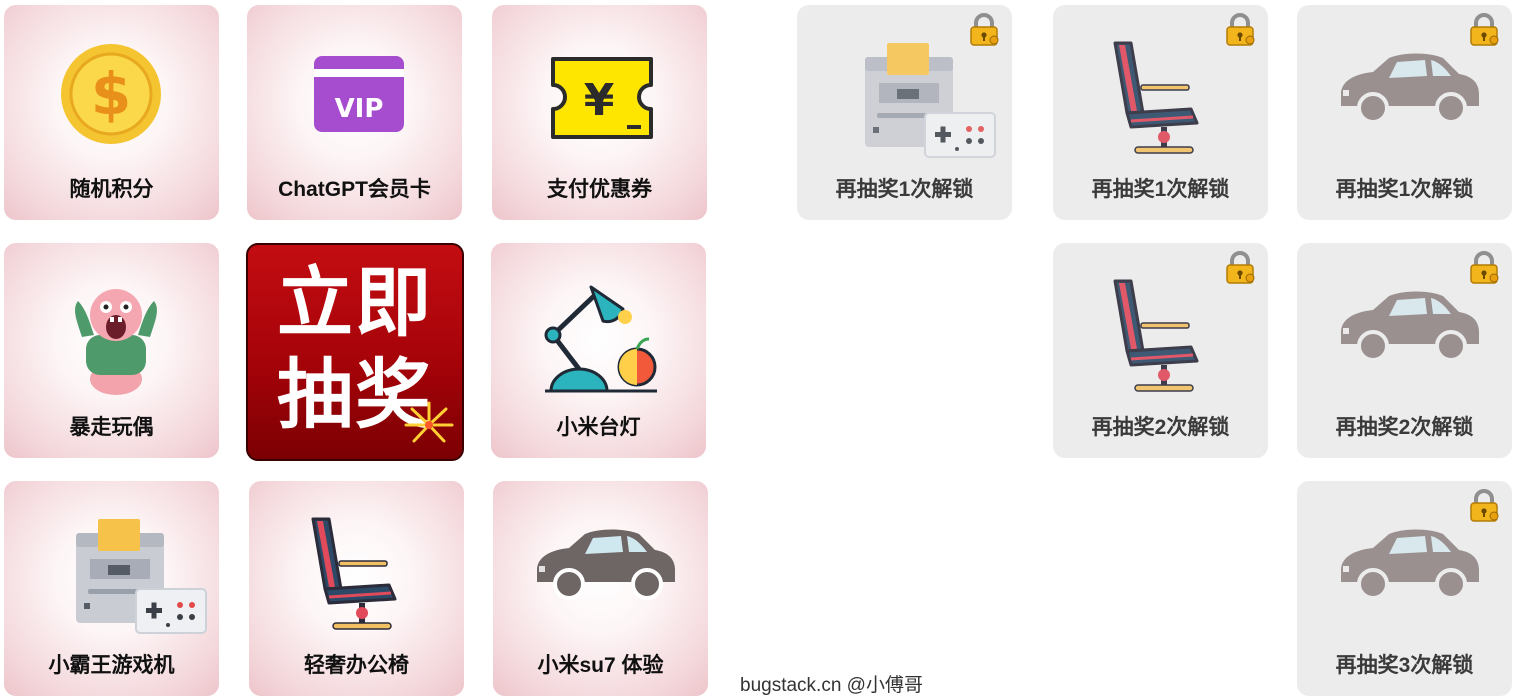  Describe the element at coordinates (354, 189) in the screenshot. I see `prize-label: ChatGPT会员卡` at that location.